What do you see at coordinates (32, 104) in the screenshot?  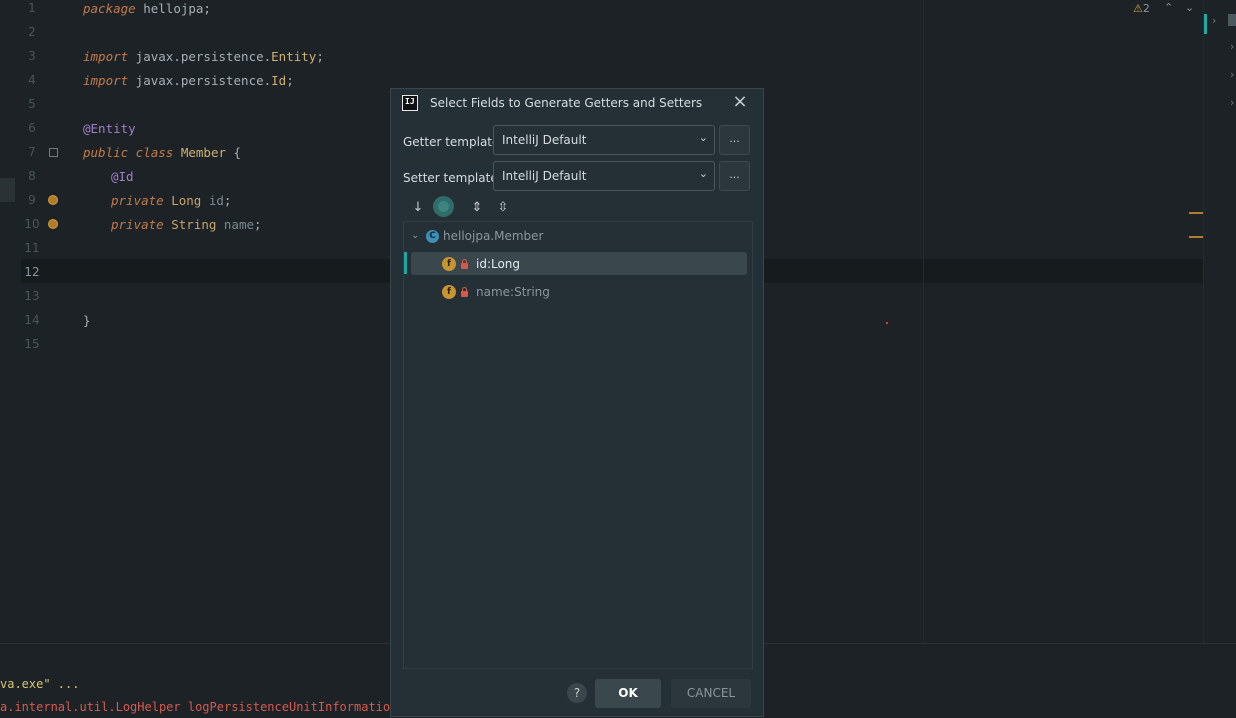 I see `line-number: 5` at bounding box center [32, 104].